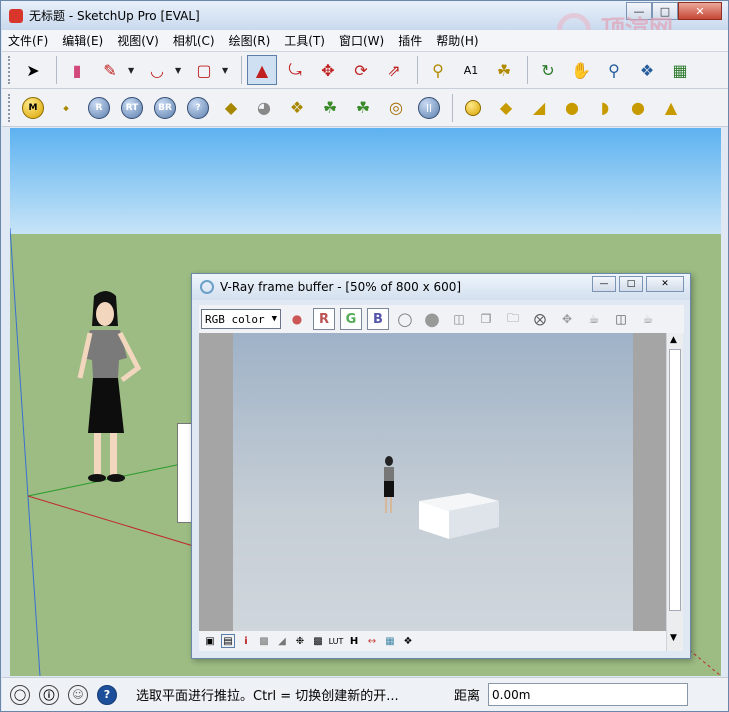 Image resolution: width=729 pixels, height=712 pixels. What do you see at coordinates (297, 319) in the screenshot?
I see `color-channels-icon: ●` at bounding box center [297, 319].